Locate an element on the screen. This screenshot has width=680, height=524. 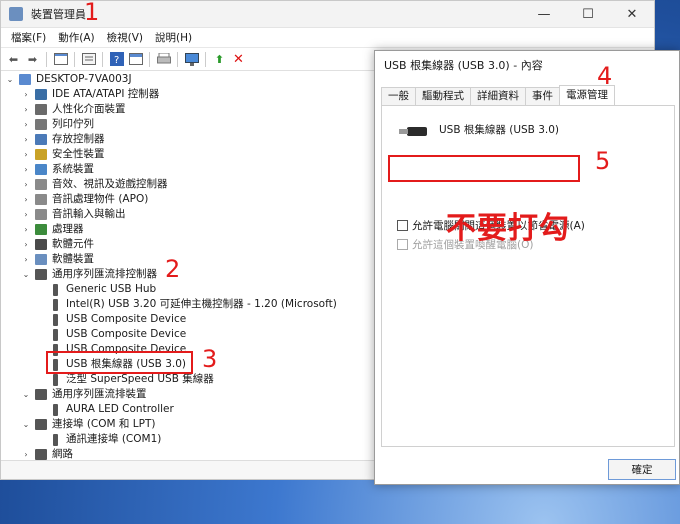
tree-category: › 列印佇列 is located at coordinates (57, 124).